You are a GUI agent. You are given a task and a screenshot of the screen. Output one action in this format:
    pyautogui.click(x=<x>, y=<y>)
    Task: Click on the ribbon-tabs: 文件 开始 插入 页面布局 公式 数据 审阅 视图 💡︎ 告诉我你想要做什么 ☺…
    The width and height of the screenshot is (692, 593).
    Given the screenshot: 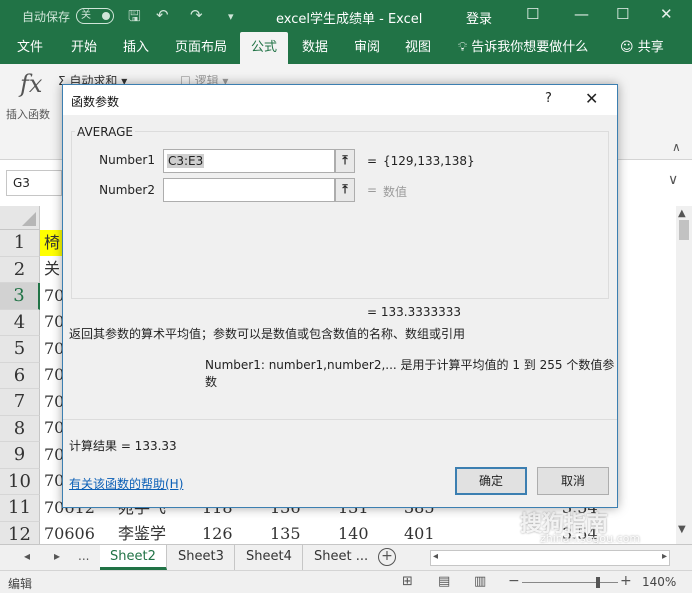 What is the action you would take?
    pyautogui.click(x=346, y=48)
    